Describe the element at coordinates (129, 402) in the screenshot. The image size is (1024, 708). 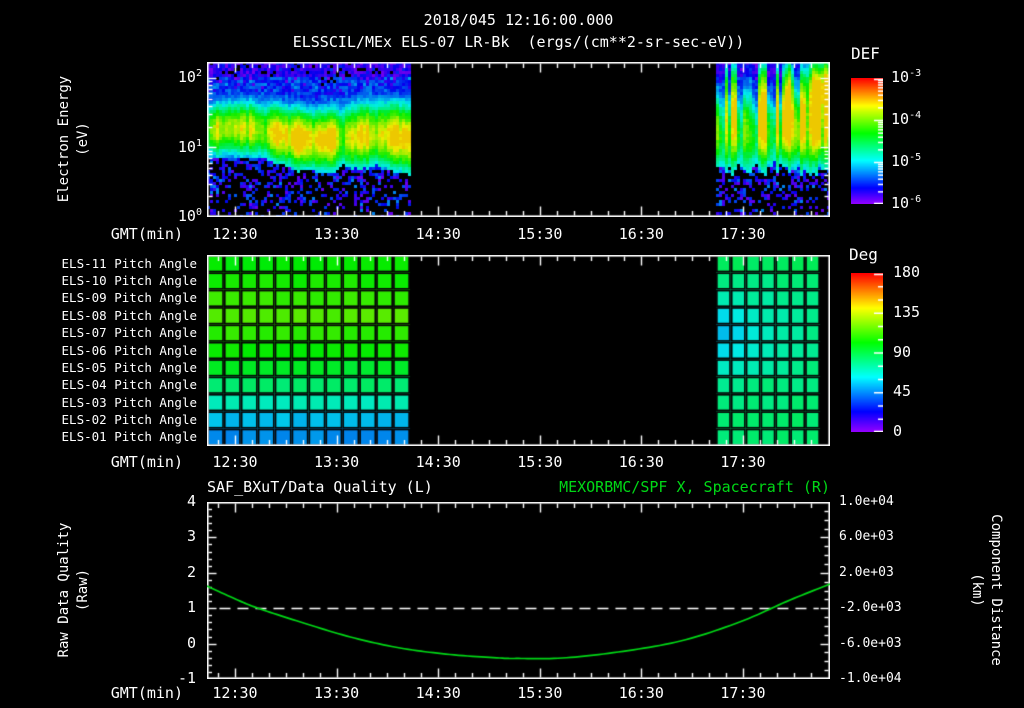
I see `pitch-row-label: ELS-03 Pitch Angle` at that location.